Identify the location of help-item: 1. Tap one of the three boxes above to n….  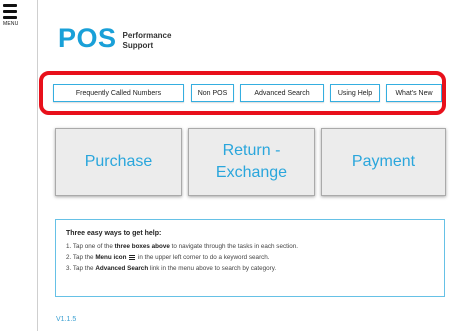
(251, 246).